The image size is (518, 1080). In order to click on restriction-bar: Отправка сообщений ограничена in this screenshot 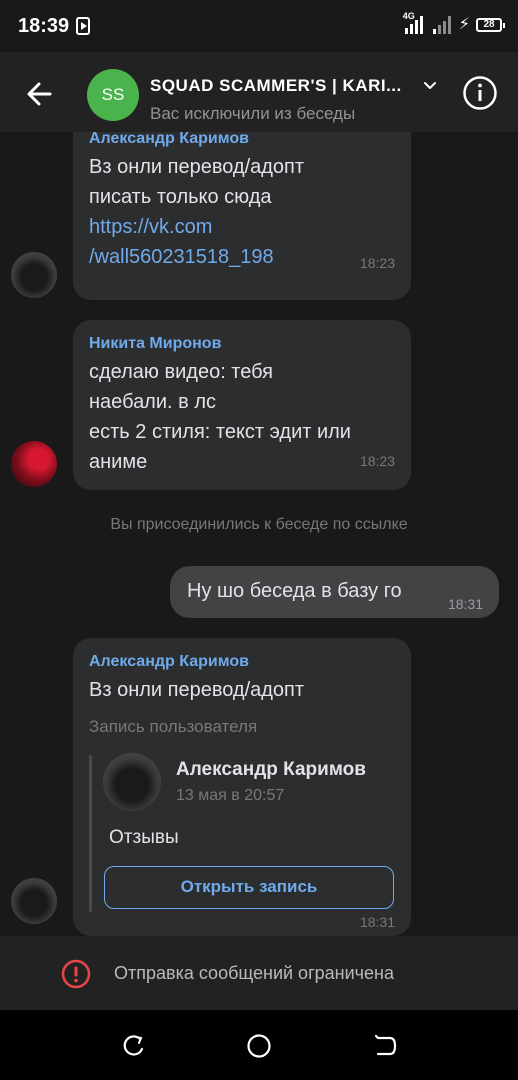, I will do `click(259, 973)`.